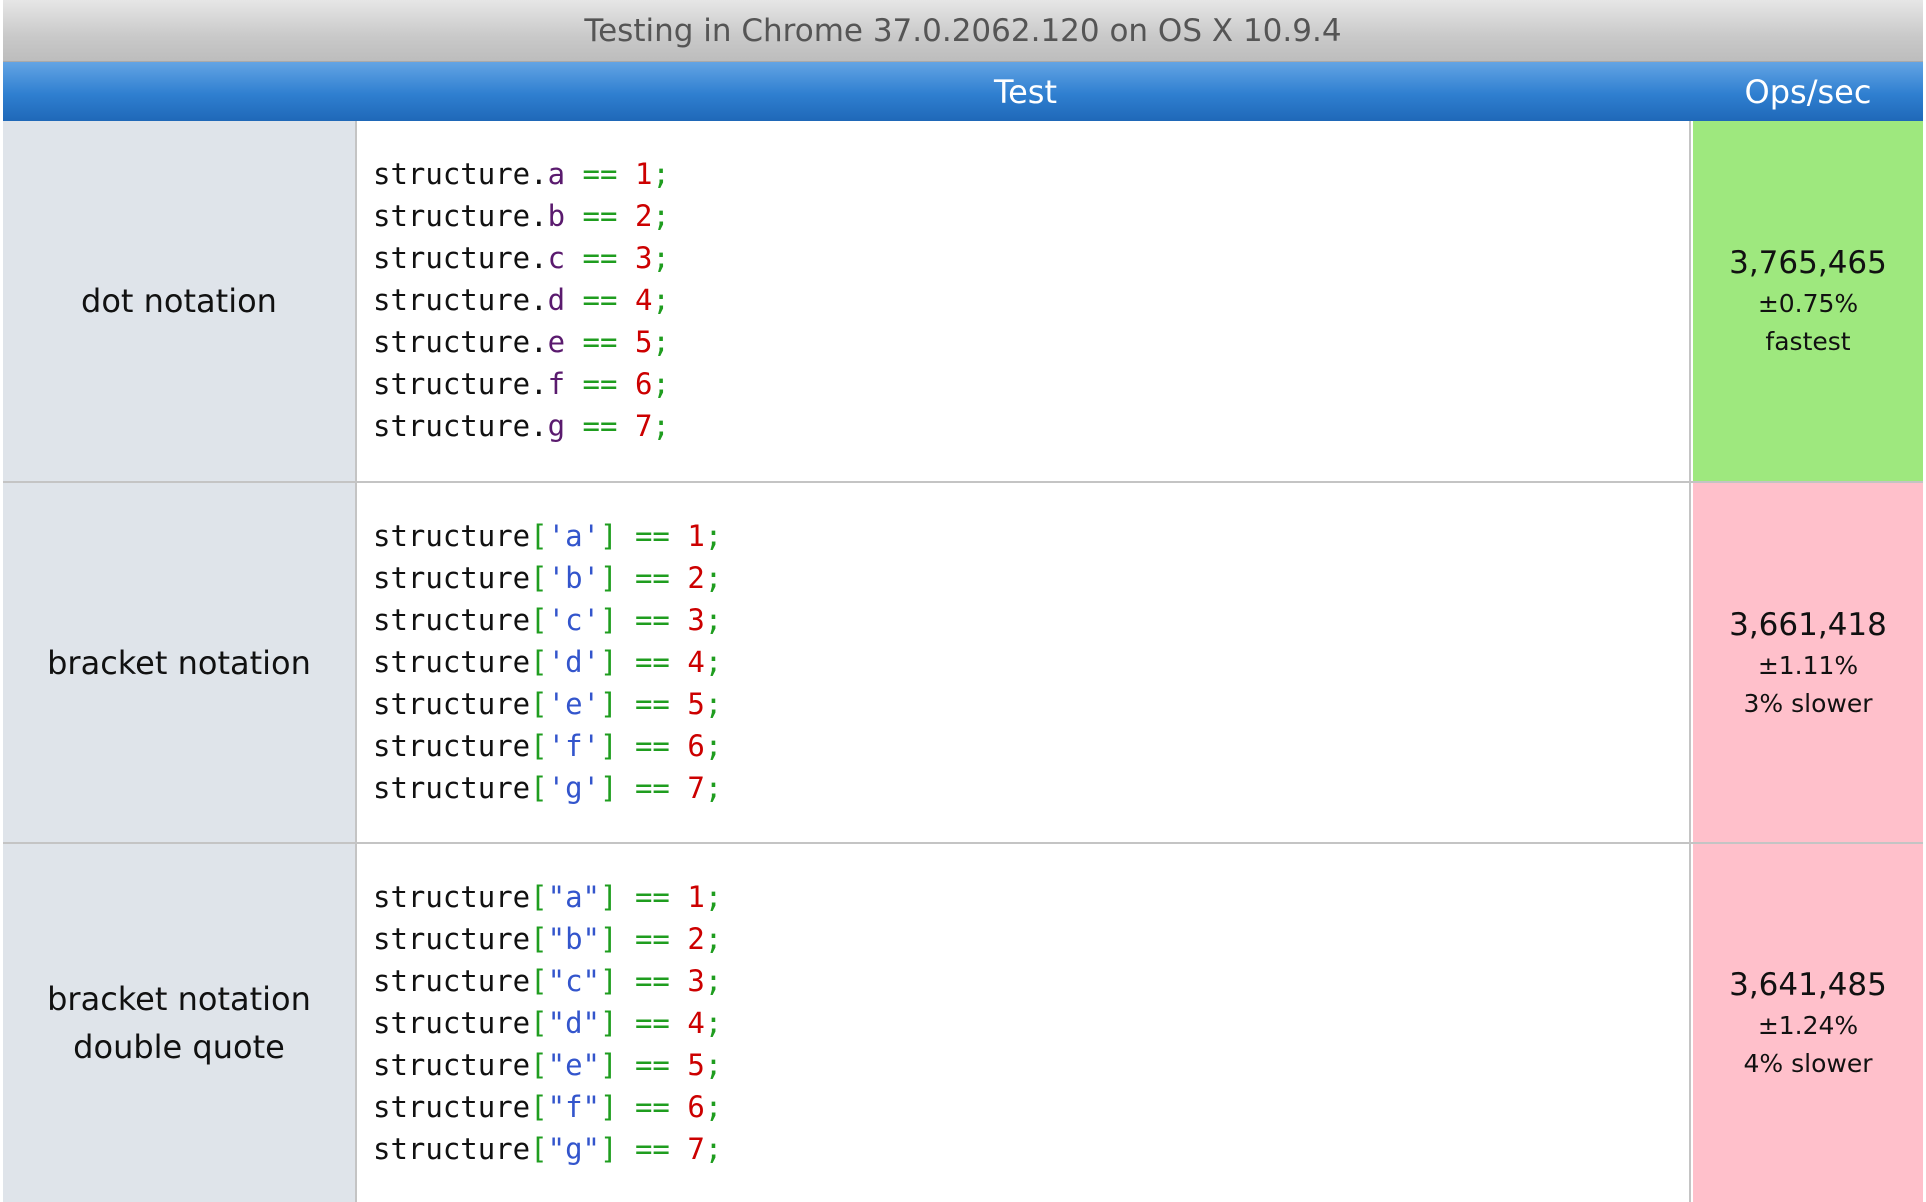 Image resolution: width=1926 pixels, height=1202 pixels. Describe the element at coordinates (179, 999) in the screenshot. I see `test-name-line: bracket notation` at that location.